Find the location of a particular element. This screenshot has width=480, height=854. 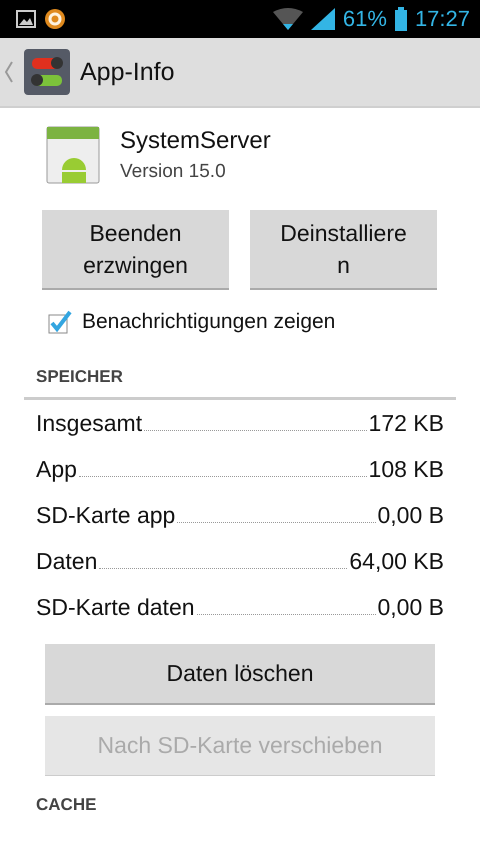

storage-label: Insgesamt is located at coordinates (89, 423).